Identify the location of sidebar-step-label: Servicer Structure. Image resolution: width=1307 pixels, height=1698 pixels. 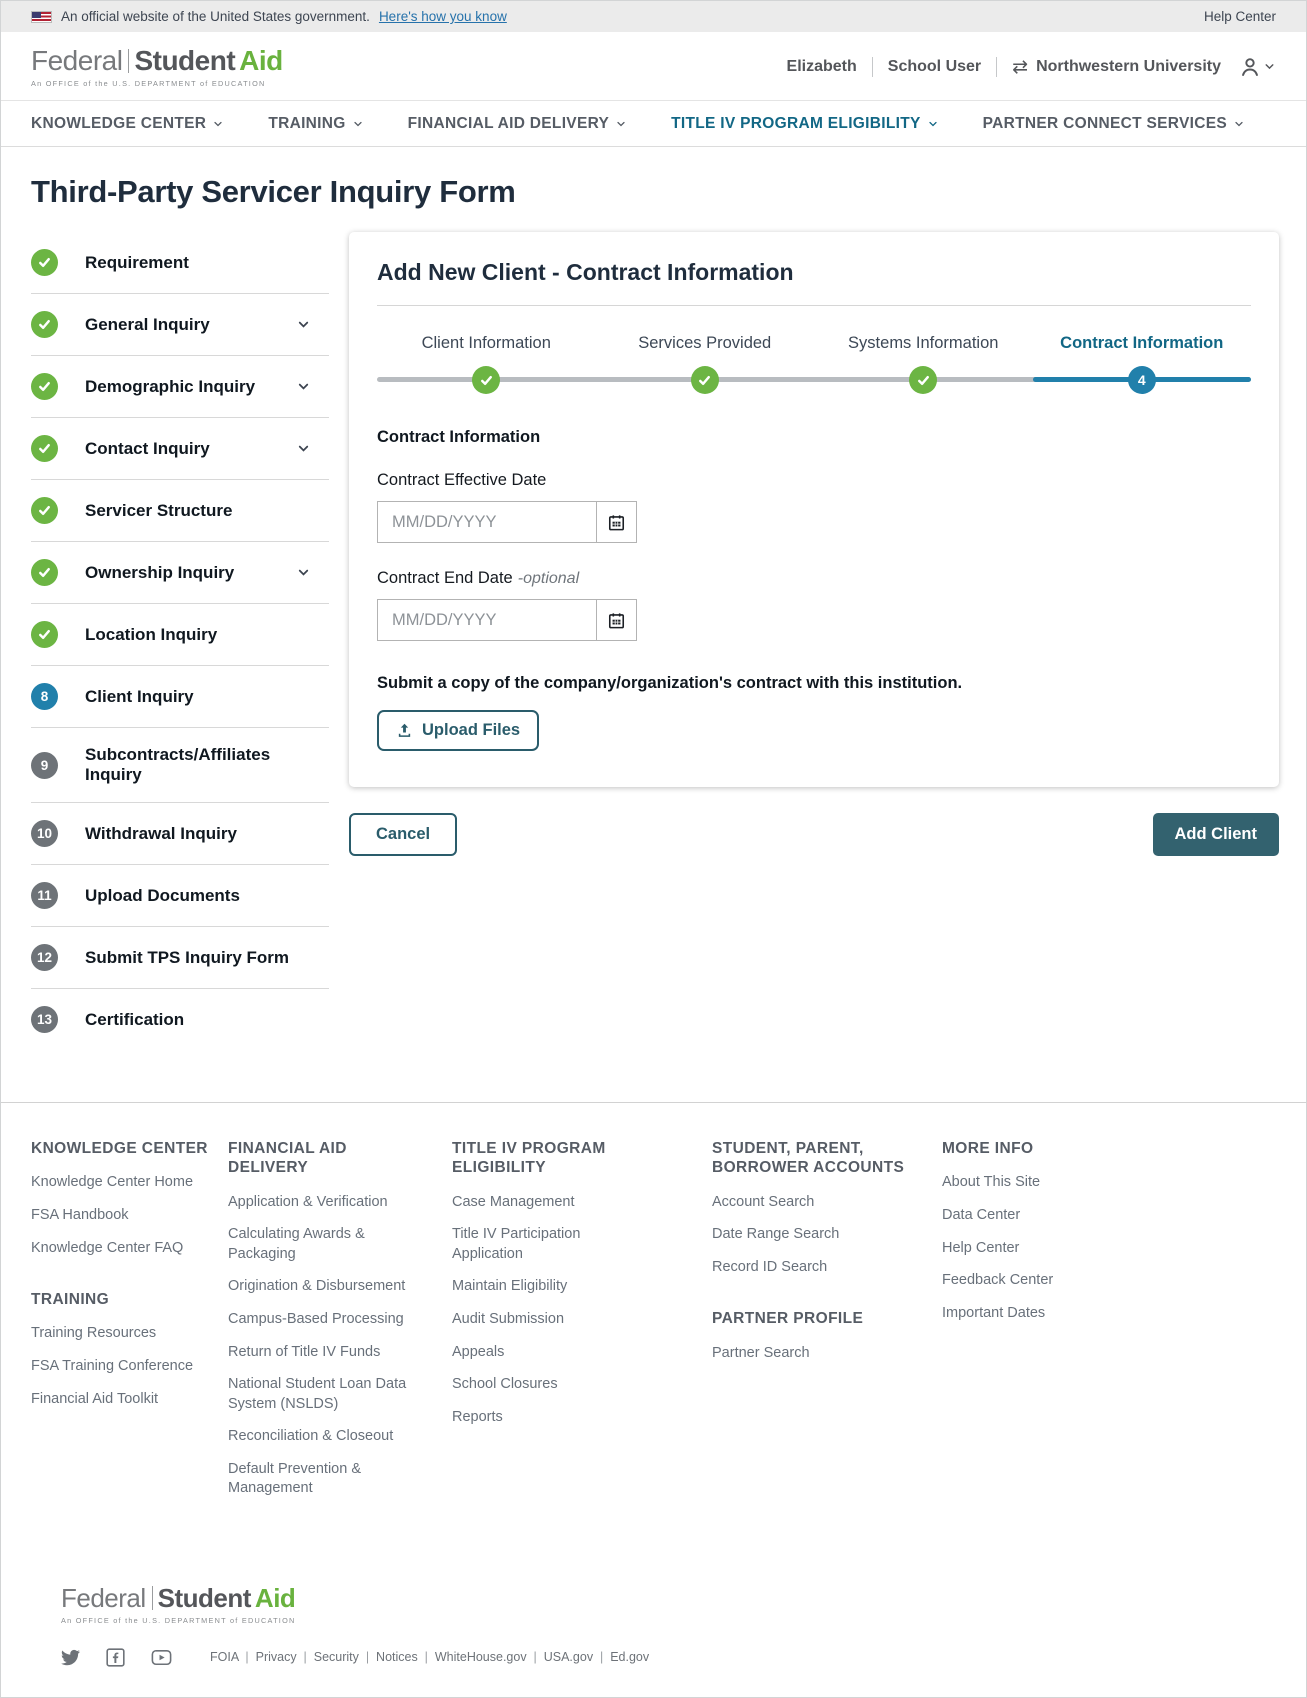
(159, 510).